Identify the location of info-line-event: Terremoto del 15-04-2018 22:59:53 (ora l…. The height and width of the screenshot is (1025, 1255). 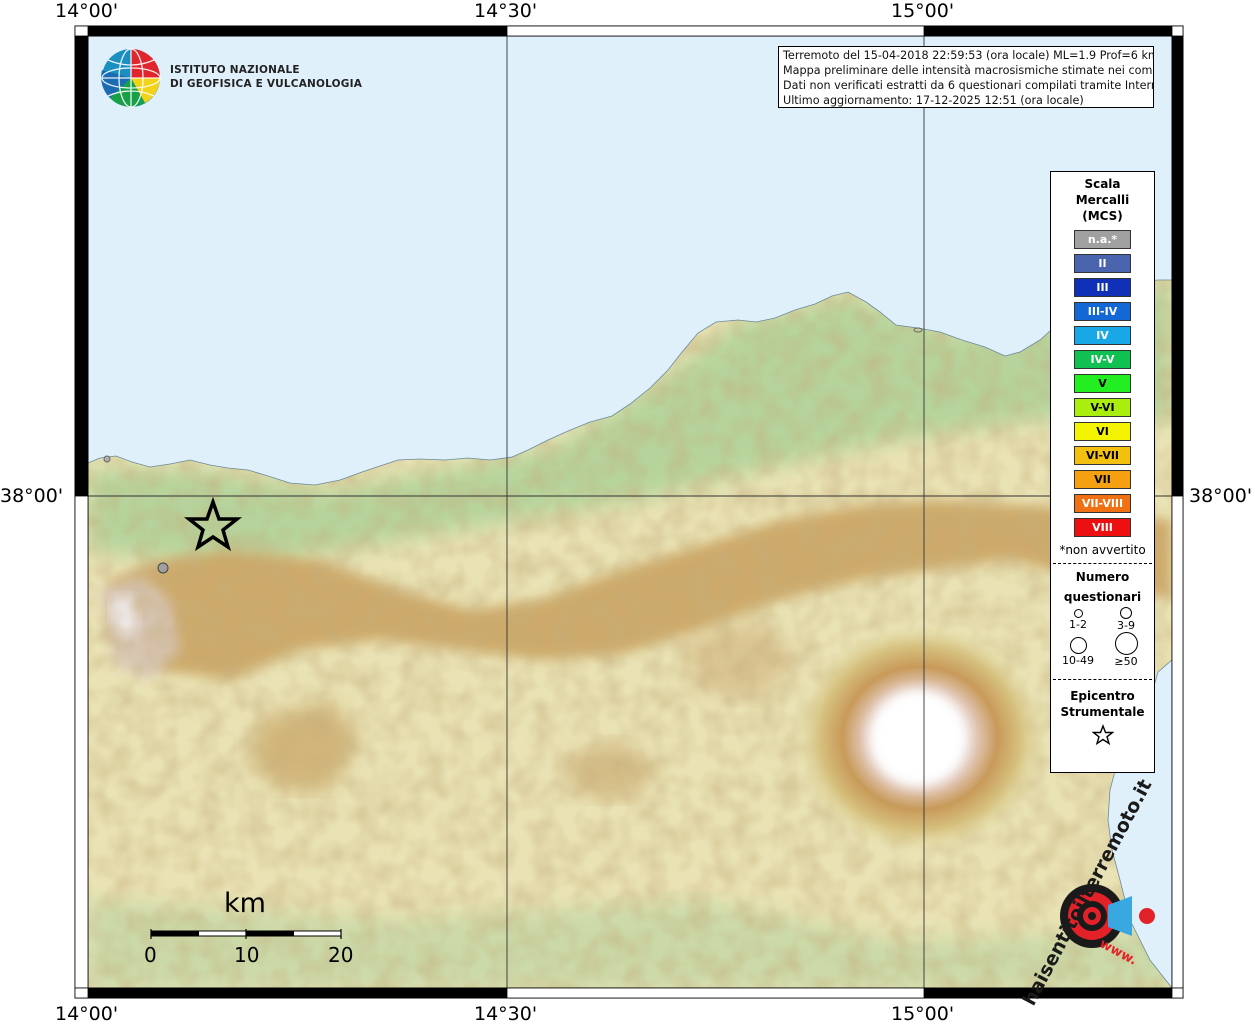
(968, 55).